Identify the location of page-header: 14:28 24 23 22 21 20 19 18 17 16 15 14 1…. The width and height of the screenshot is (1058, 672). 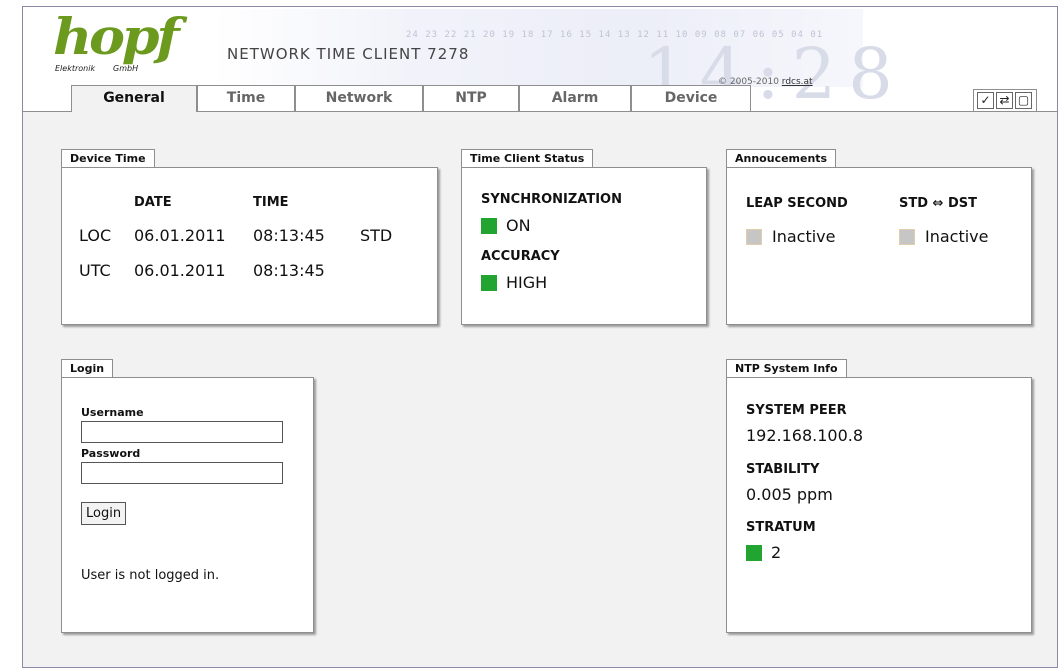
(540, 58).